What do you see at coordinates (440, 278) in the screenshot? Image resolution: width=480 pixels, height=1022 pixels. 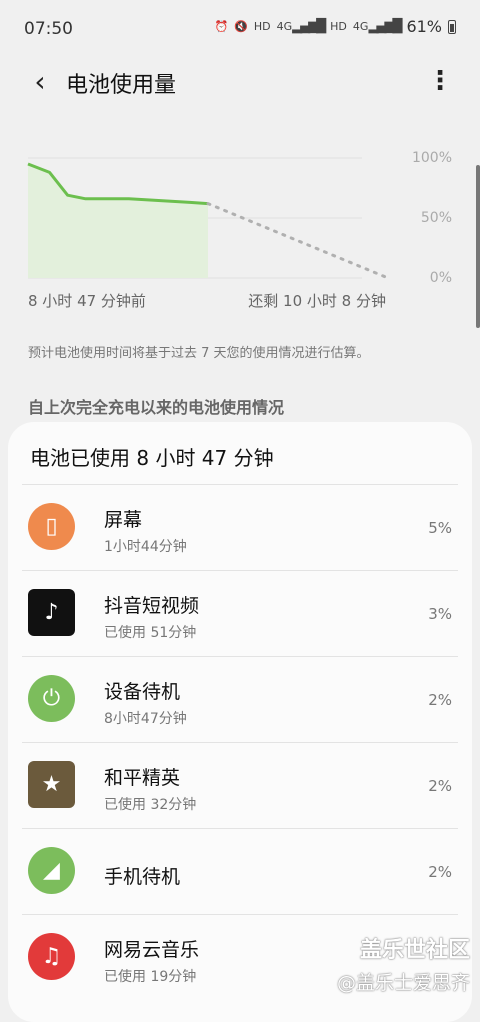 I see `y-tick-label: 0%` at bounding box center [440, 278].